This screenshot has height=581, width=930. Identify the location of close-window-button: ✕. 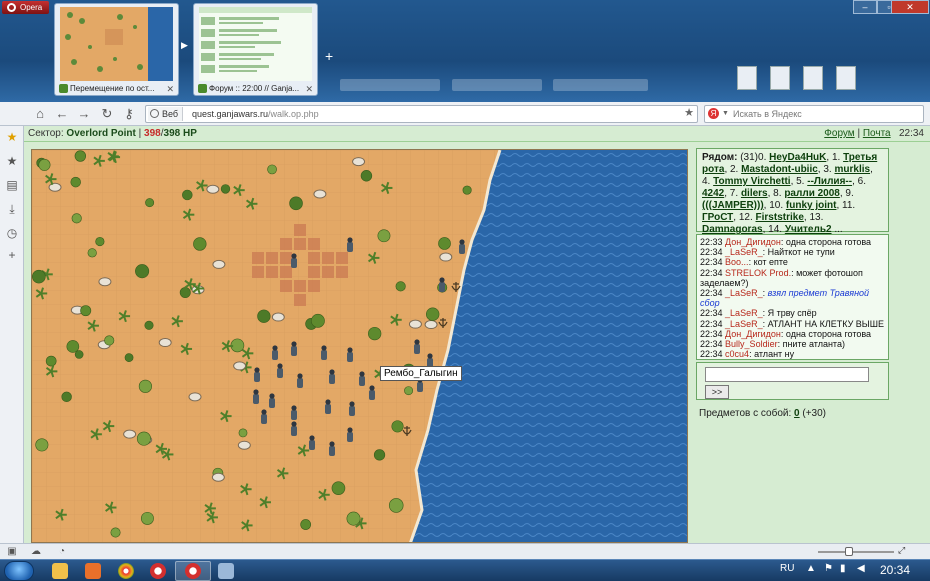
(910, 7).